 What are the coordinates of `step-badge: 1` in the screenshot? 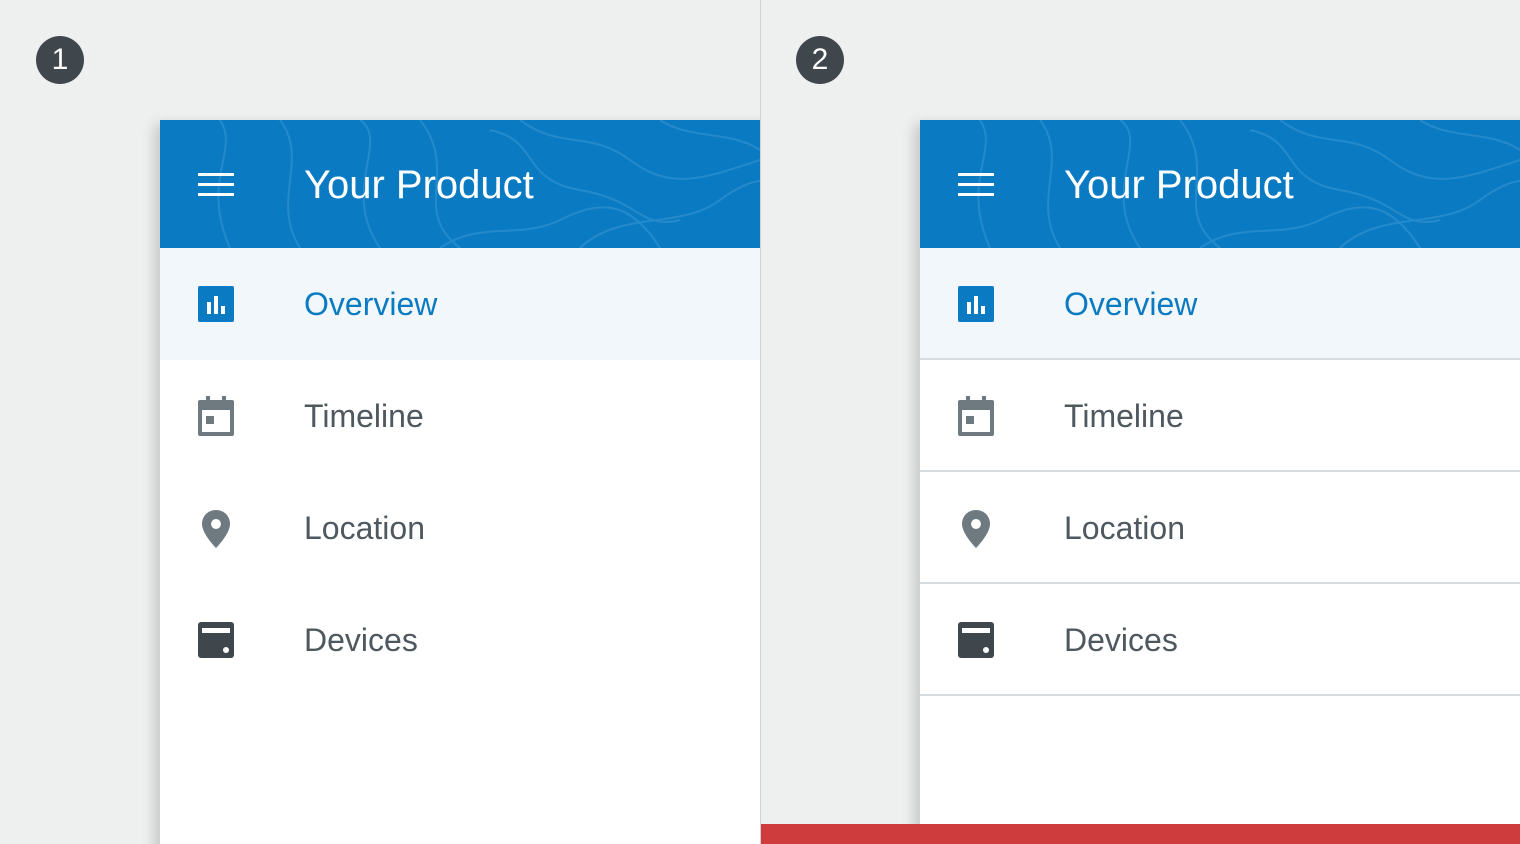 It's located at (60, 60).